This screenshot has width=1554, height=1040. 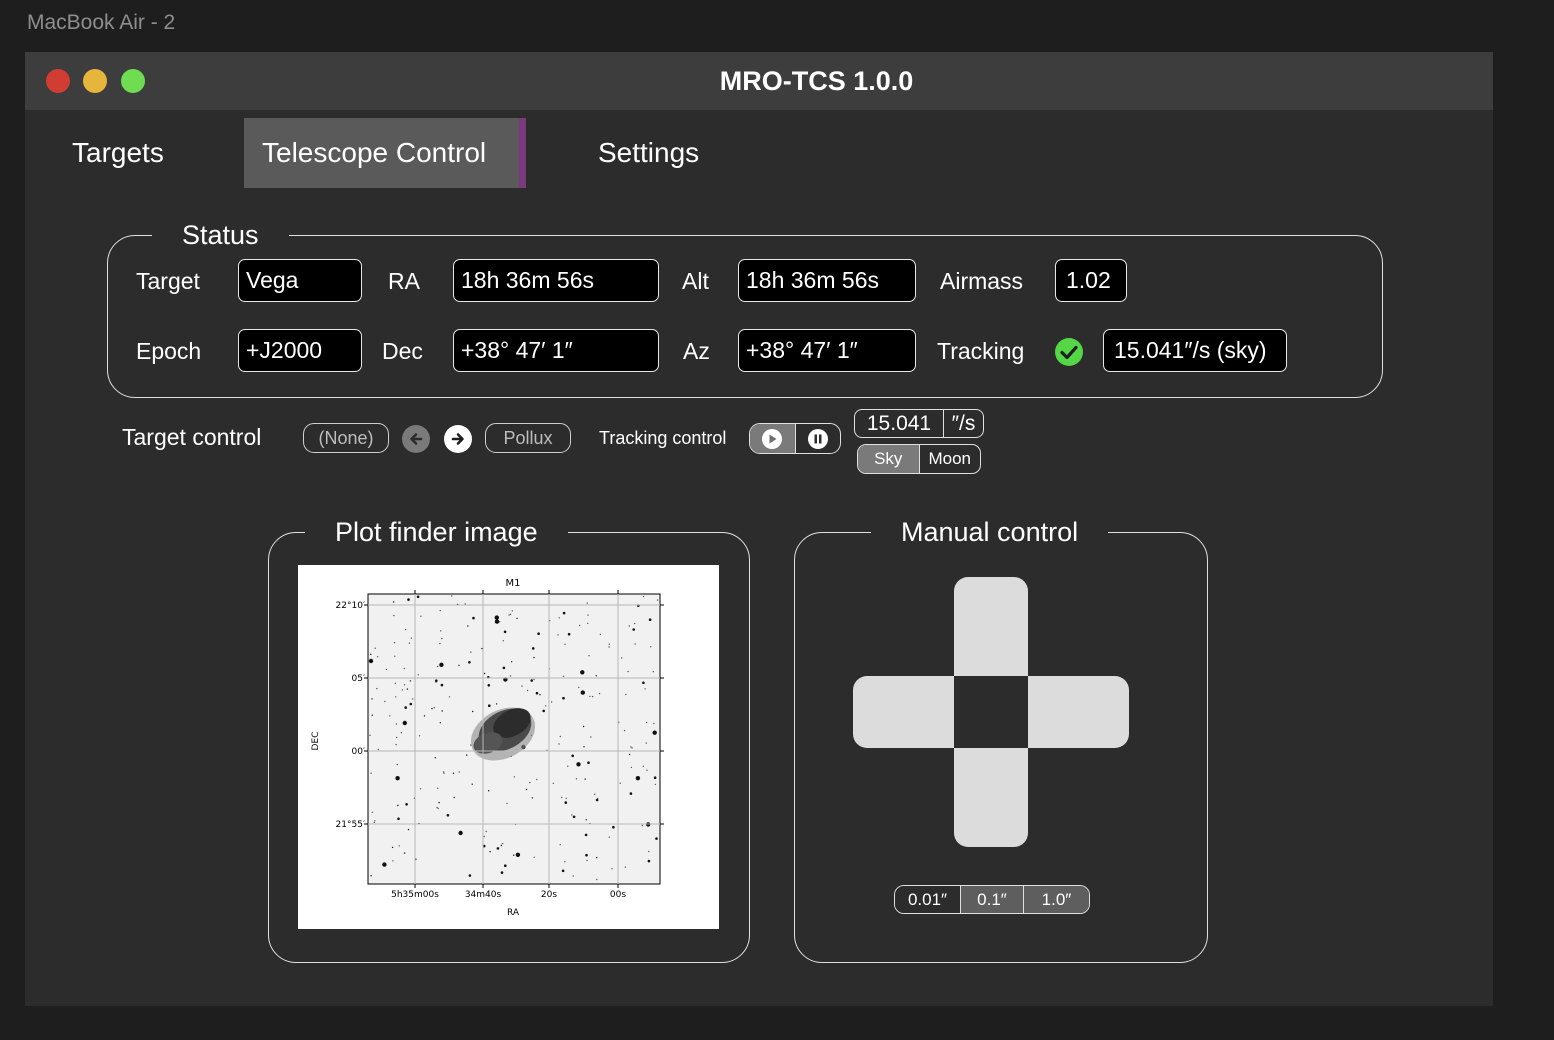 I want to click on tracking-play-button, so click(x=773, y=438).